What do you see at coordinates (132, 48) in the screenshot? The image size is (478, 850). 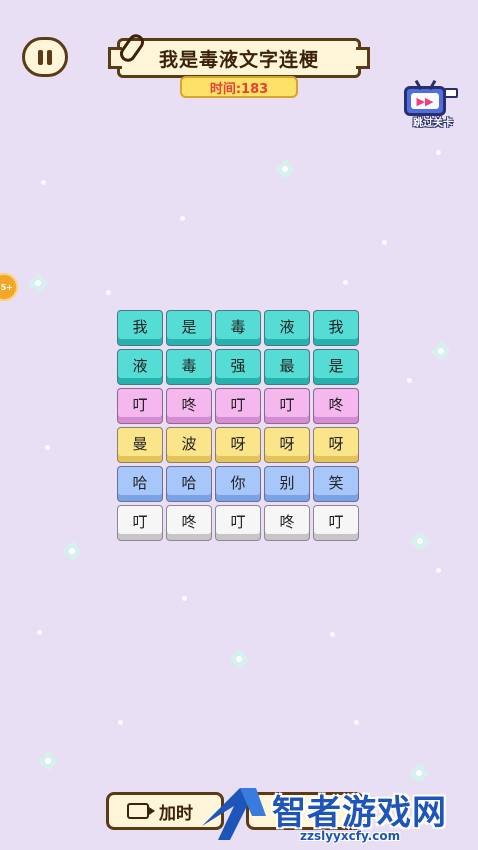 I see `paperclip-icon` at bounding box center [132, 48].